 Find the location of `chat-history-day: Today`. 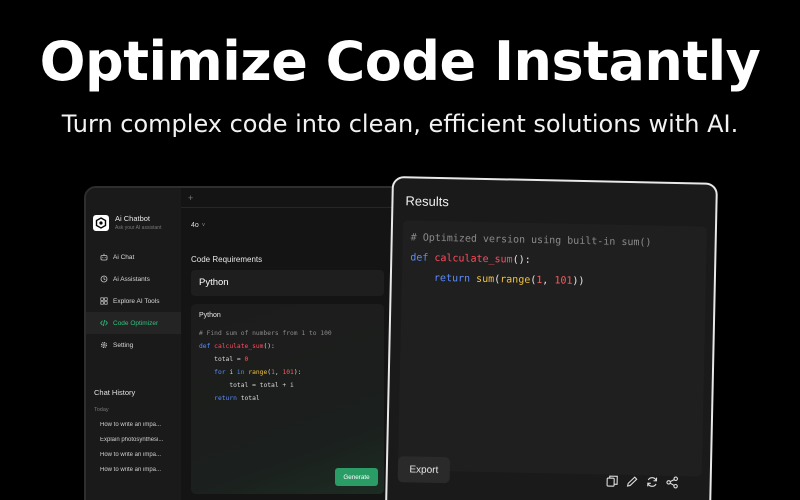

chat-history-day: Today is located at coordinates (101, 410).